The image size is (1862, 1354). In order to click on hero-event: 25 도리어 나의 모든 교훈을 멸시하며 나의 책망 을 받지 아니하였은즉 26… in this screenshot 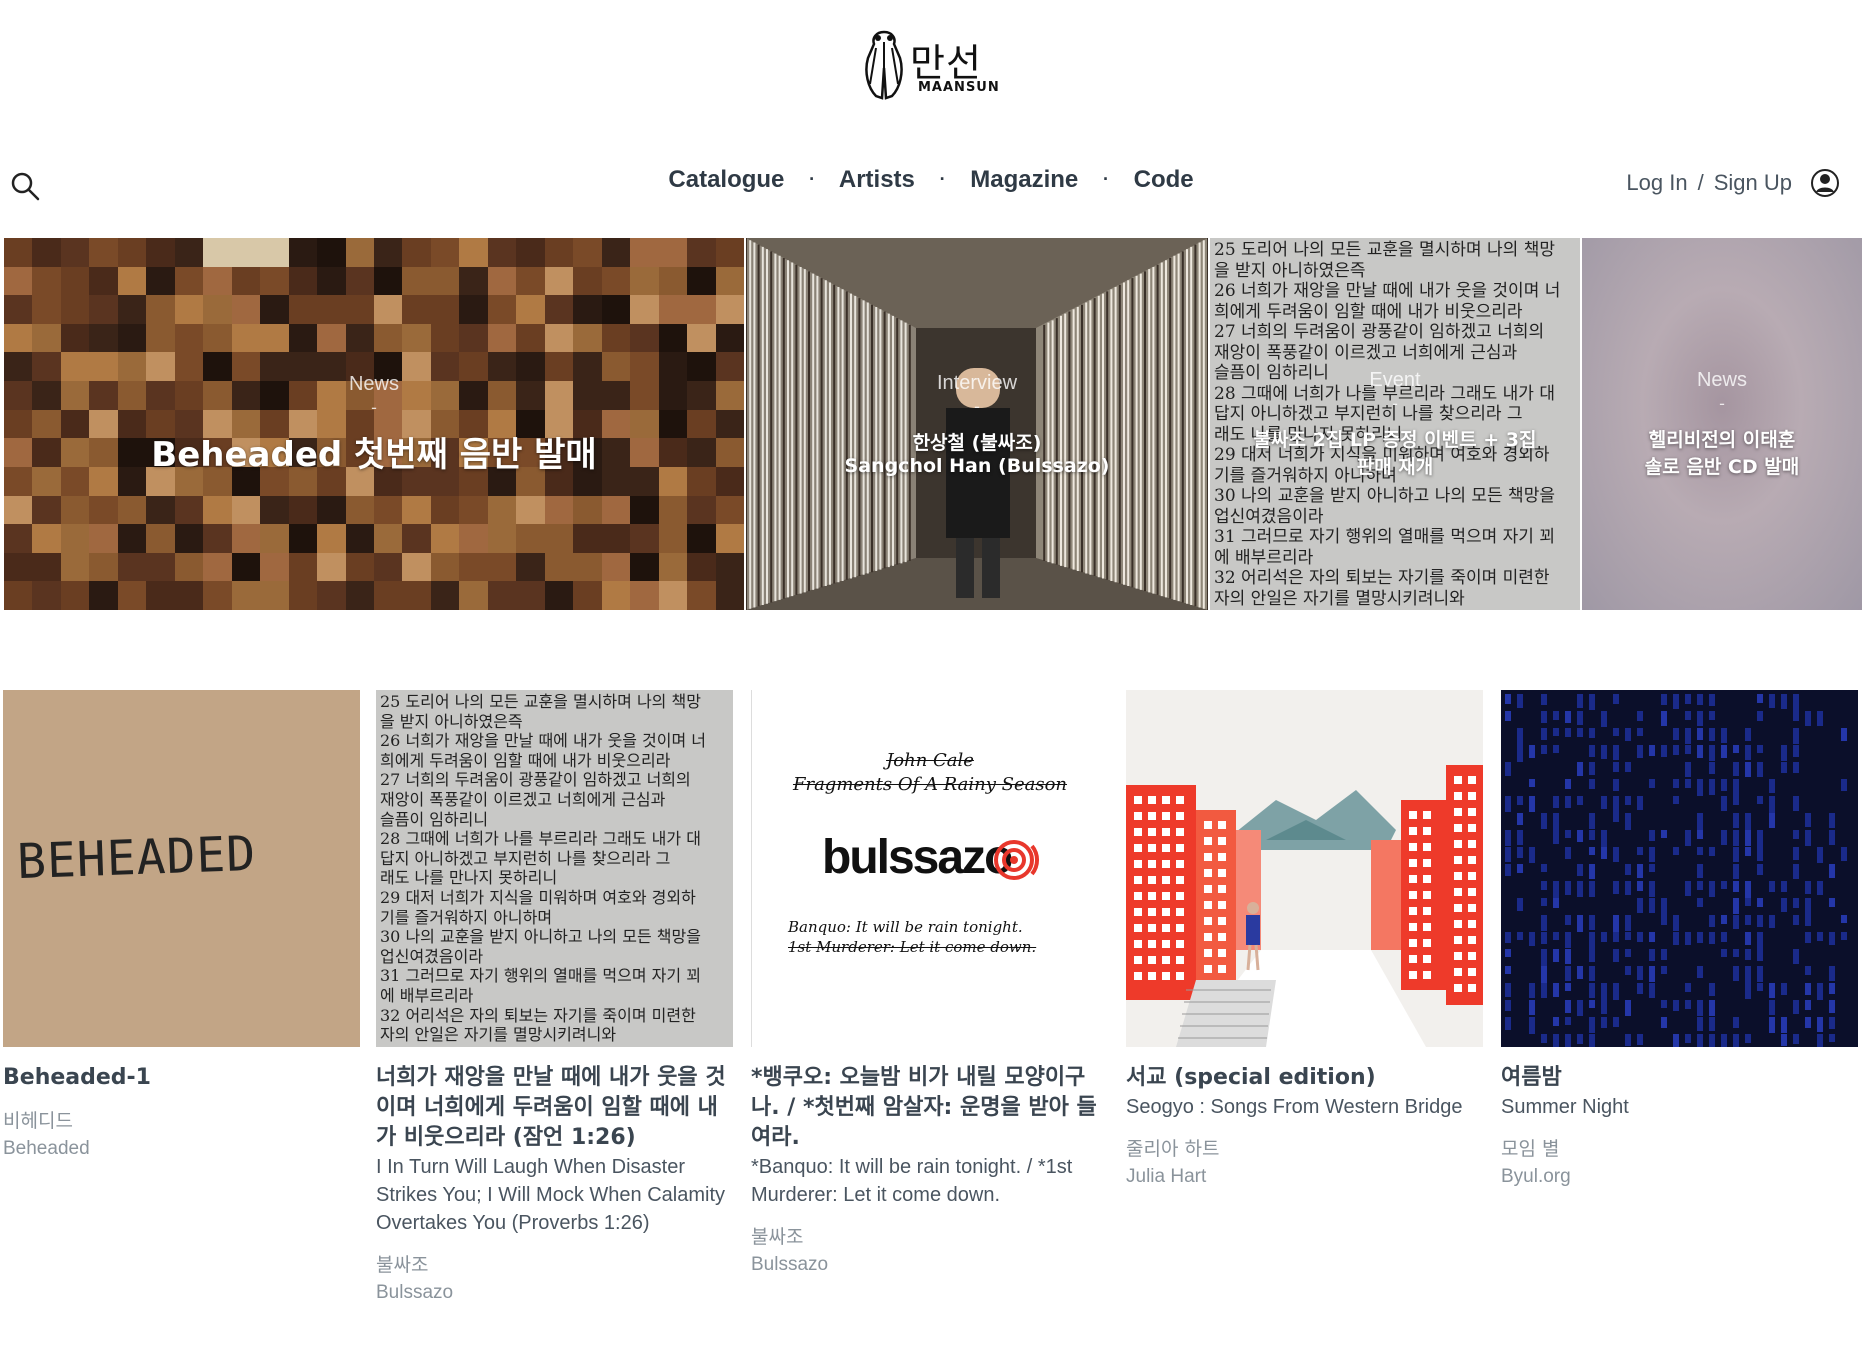, I will do `click(1395, 424)`.